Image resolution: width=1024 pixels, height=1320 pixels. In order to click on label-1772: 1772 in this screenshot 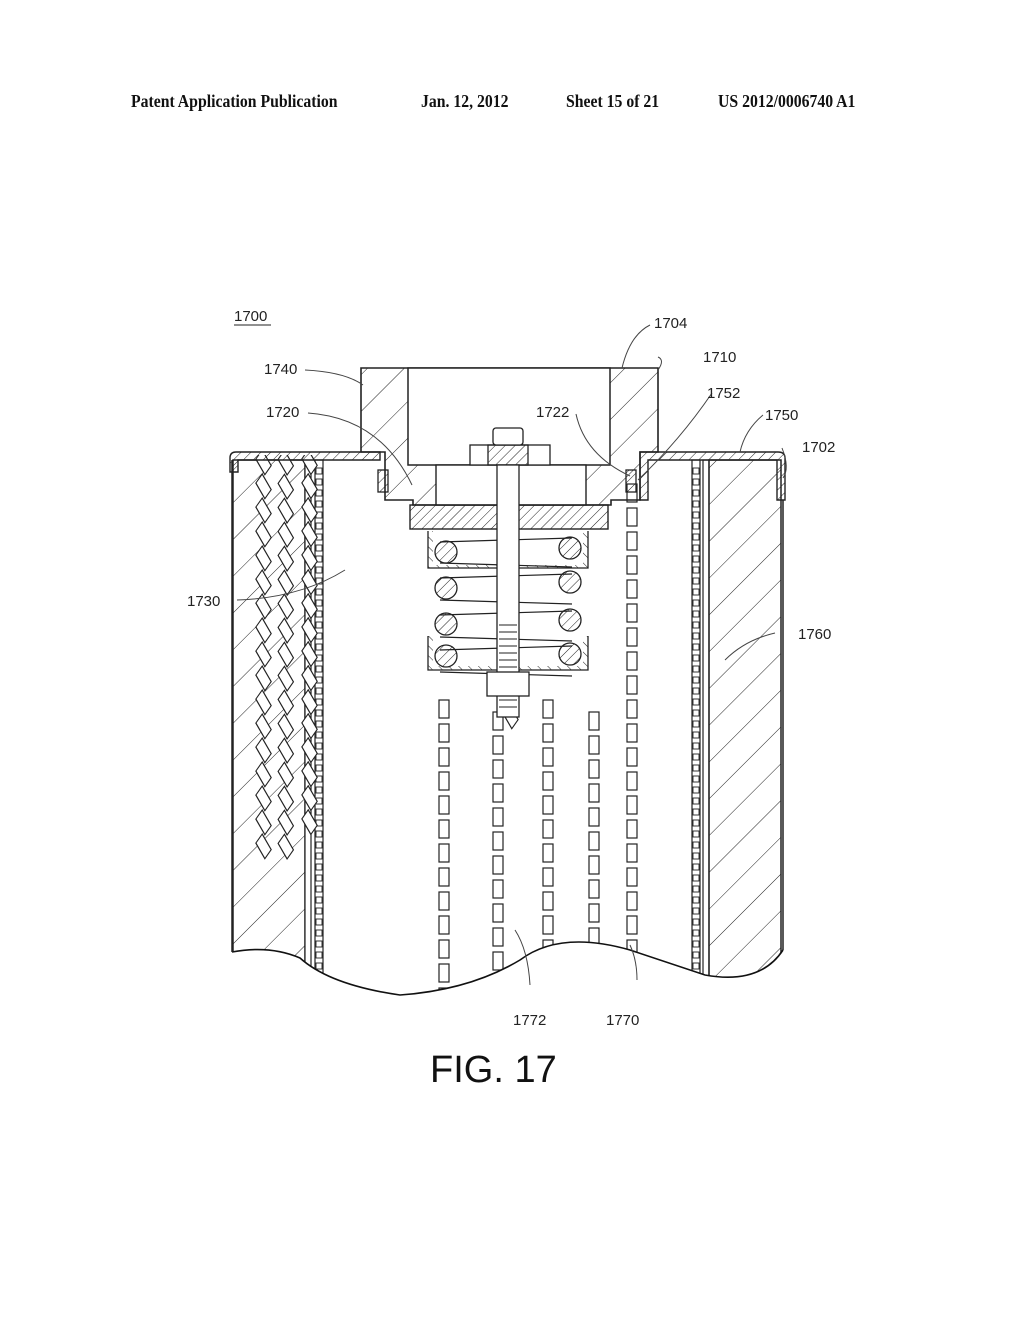, I will do `click(529, 1020)`.